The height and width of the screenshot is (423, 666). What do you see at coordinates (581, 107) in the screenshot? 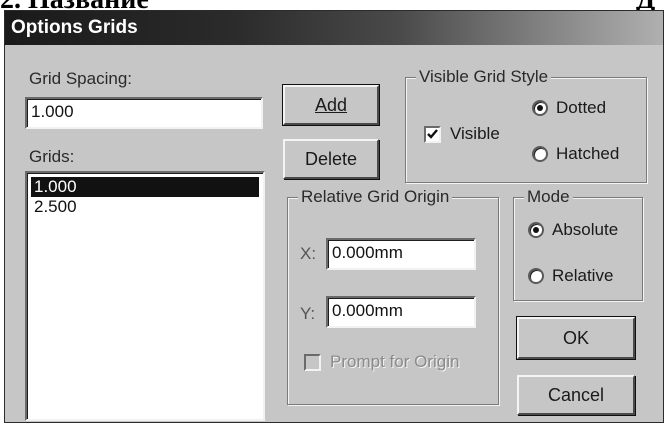
I see `dotted-radio-label: Dotted` at bounding box center [581, 107].